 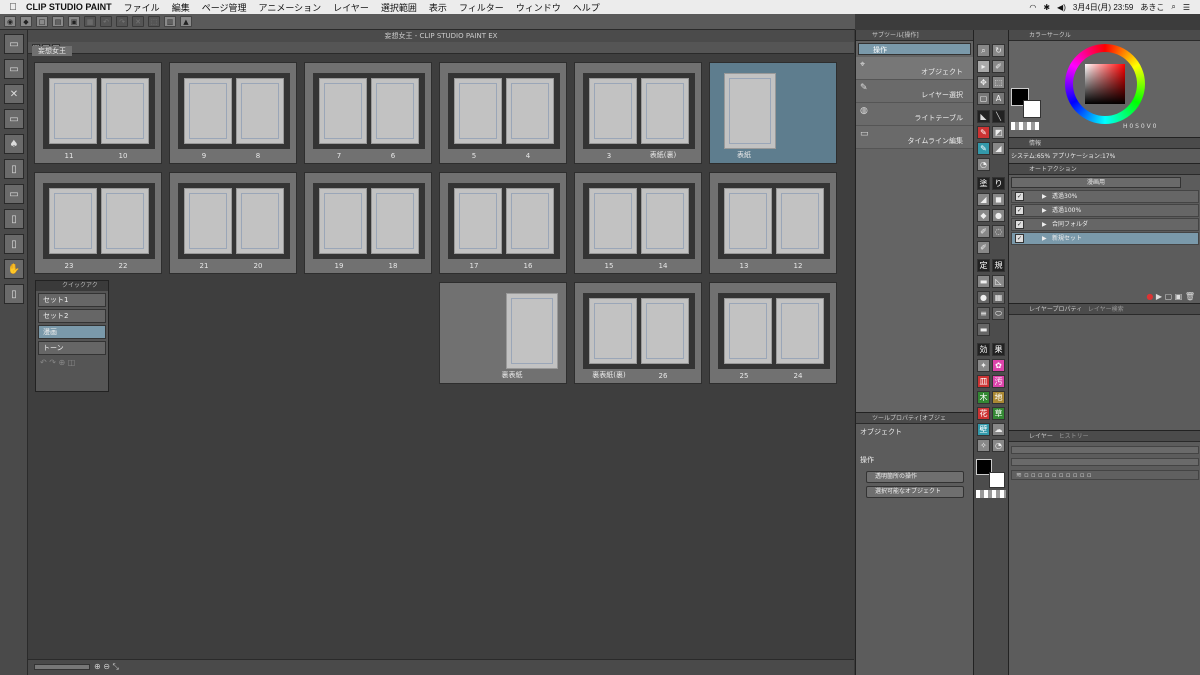 What do you see at coordinates (914, 137) in the screenshot?
I see `subtool-item: ▭ タイムライン編集` at bounding box center [914, 137].